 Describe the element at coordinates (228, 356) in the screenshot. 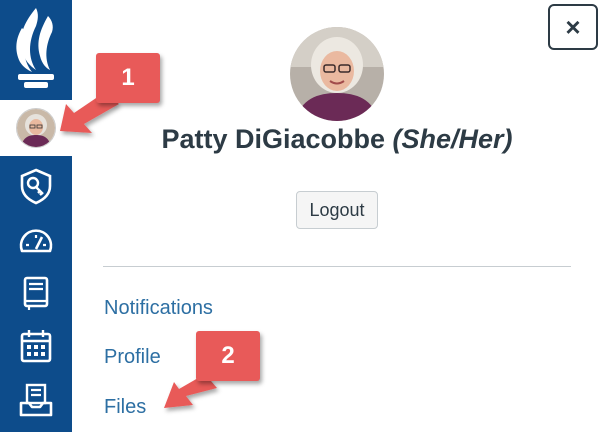

I see `callout-badge-2: 2` at that location.